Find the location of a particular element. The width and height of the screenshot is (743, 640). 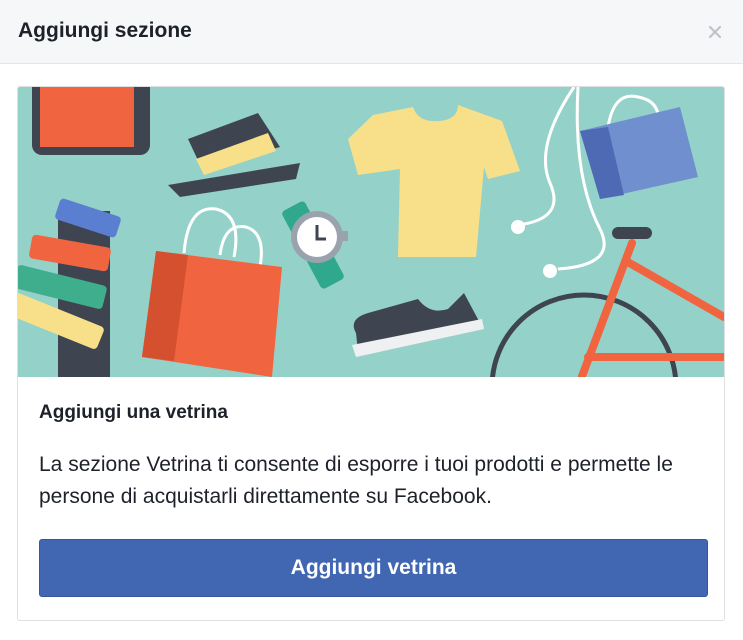

bicycle-icon is located at coordinates (607, 302).